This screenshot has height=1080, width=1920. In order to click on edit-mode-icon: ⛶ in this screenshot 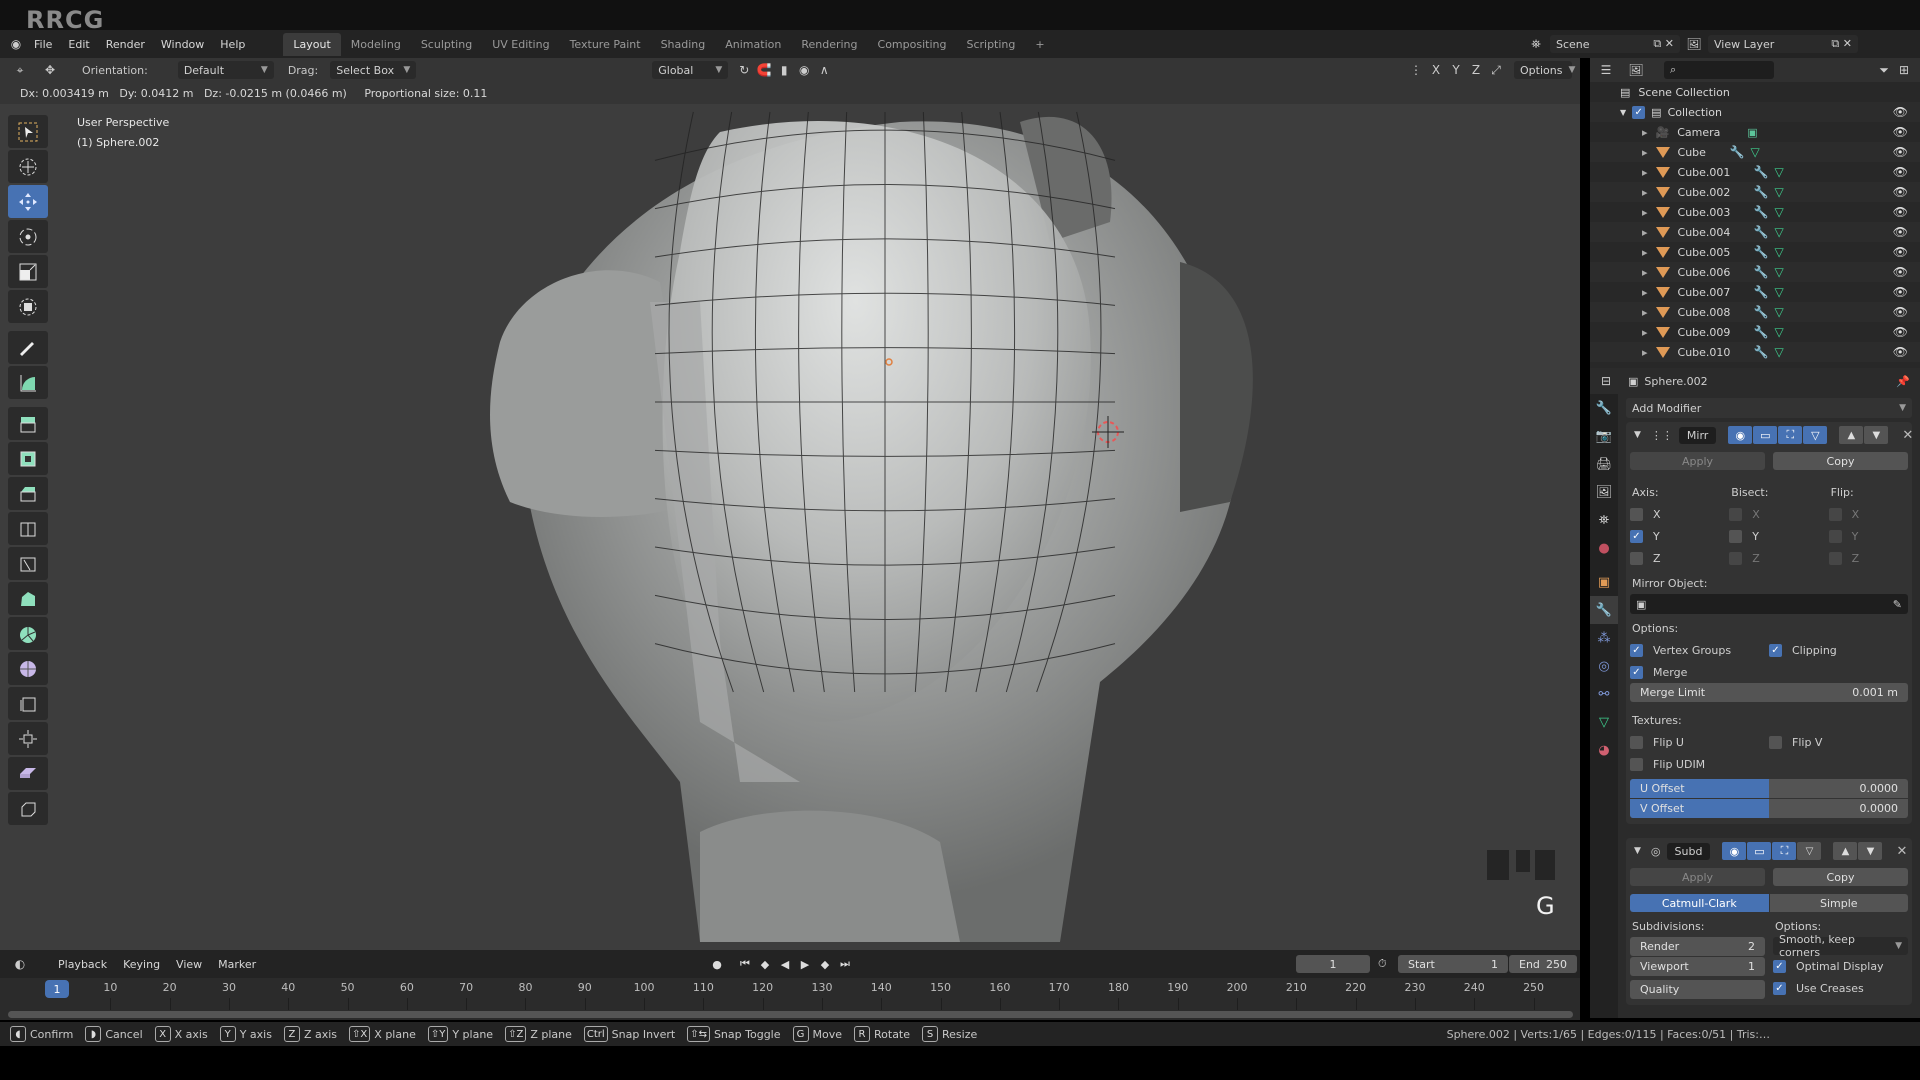, I will do `click(1790, 435)`.